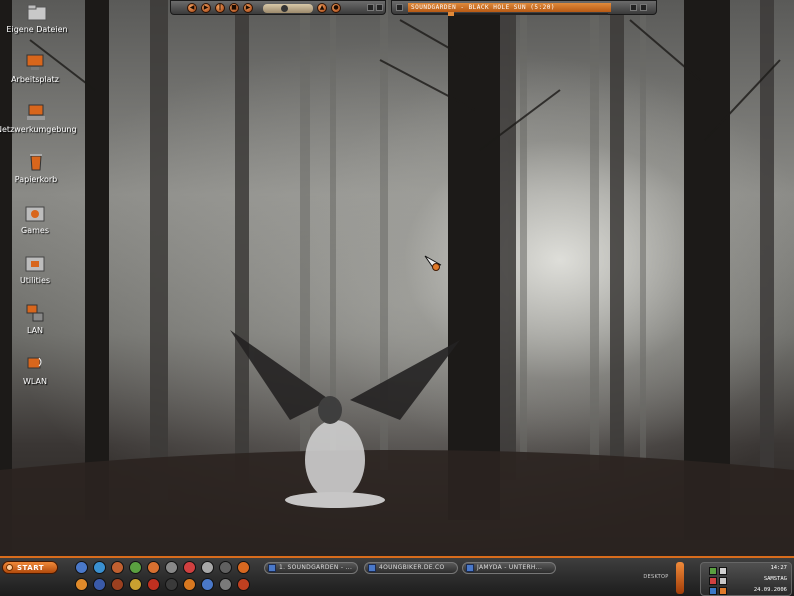 This screenshot has width=794, height=596. Describe the element at coordinates (284, 8) in the screenshot. I see `volume-knob` at that location.